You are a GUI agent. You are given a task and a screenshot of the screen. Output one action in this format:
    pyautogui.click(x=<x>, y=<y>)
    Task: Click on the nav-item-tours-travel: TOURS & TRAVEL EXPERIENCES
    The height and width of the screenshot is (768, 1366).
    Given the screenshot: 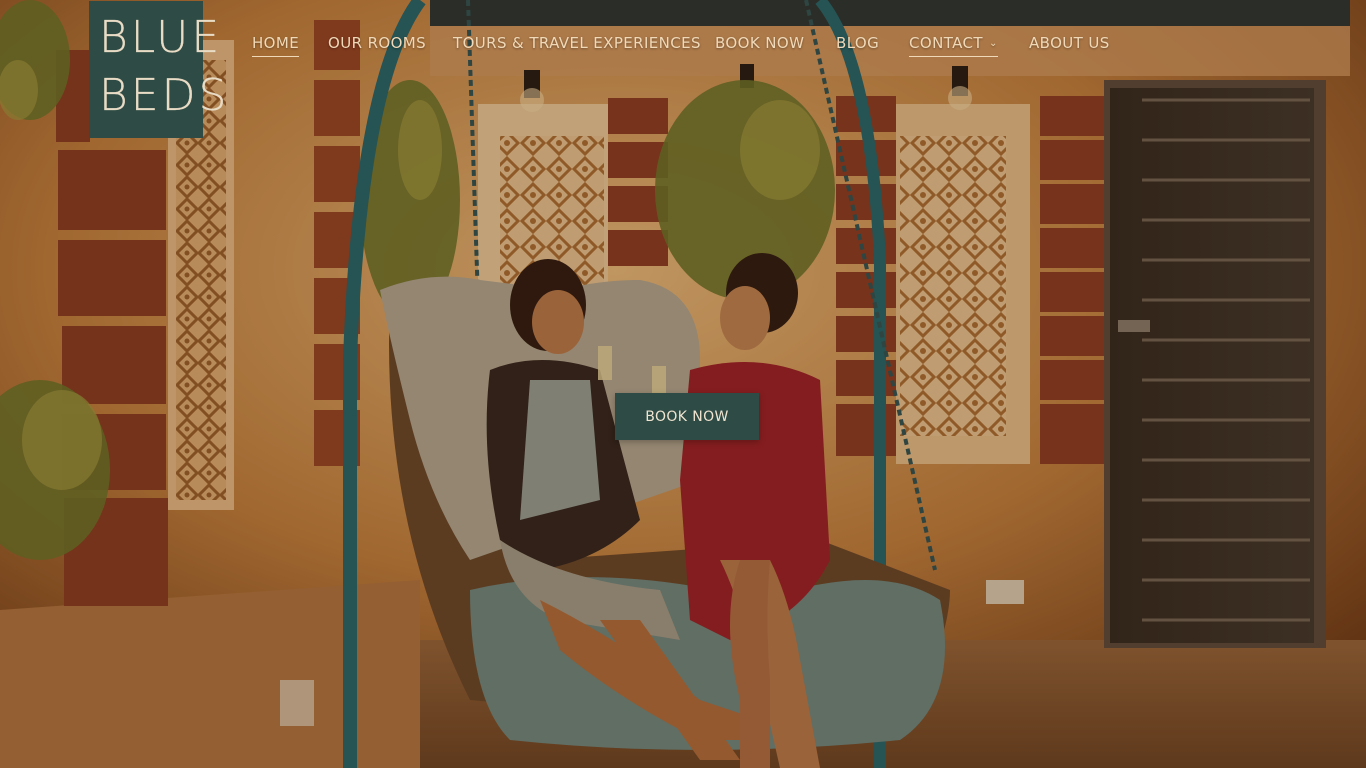 What is the action you would take?
    pyautogui.click(x=577, y=43)
    